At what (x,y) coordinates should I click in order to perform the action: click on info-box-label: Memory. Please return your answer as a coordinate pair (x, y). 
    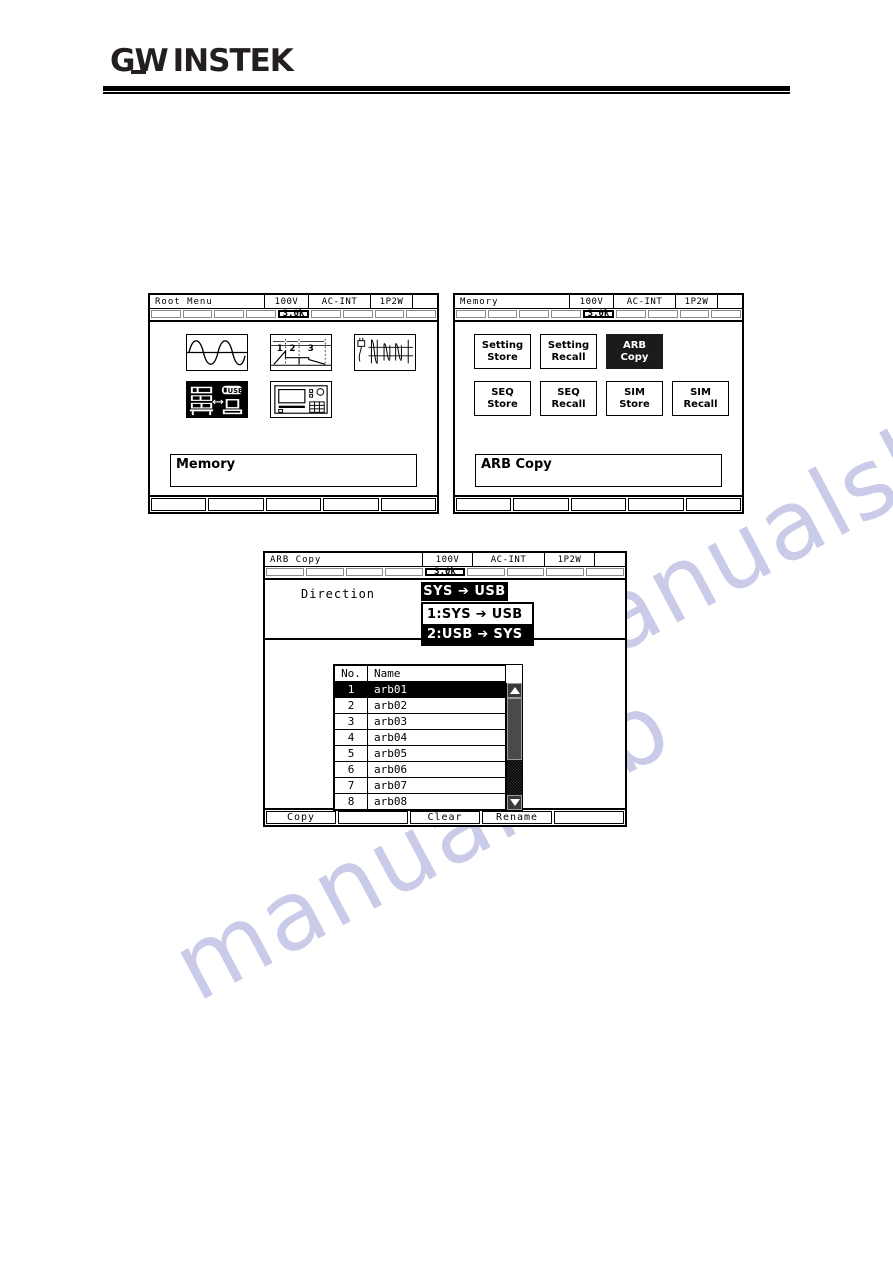
    Looking at the image, I should click on (206, 464).